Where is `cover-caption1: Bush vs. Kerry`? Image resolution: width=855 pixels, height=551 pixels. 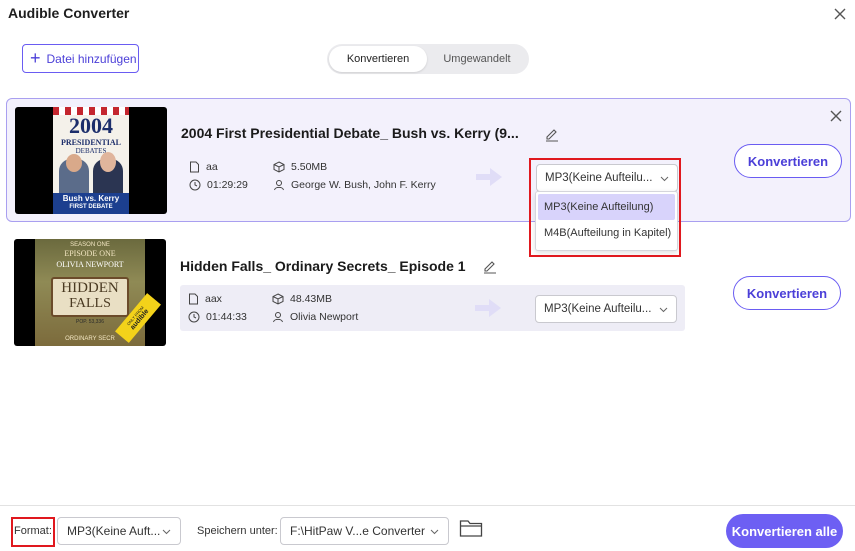
cover-caption1: Bush vs. Kerry is located at coordinates (91, 198).